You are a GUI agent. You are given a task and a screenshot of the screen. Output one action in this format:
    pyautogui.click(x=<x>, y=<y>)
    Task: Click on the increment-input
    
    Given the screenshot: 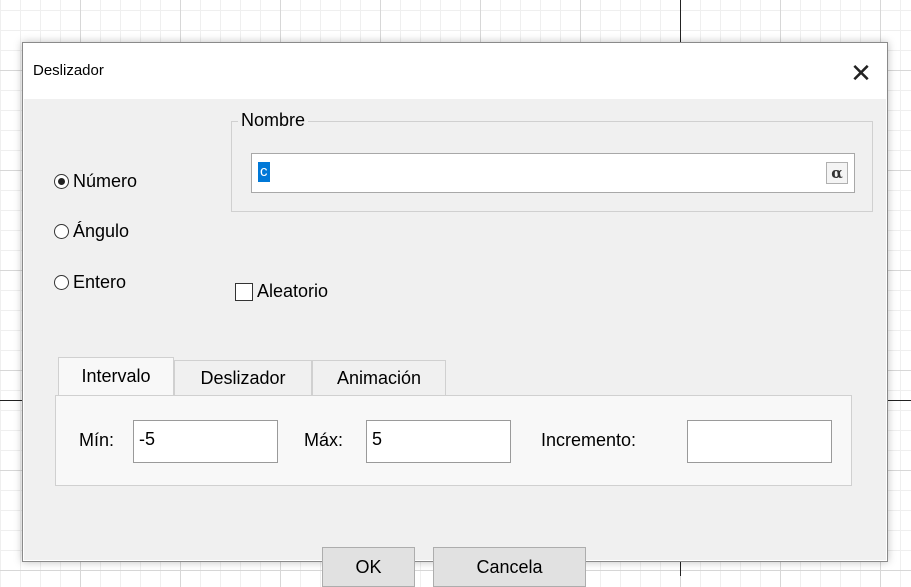 What is the action you would take?
    pyautogui.click(x=759, y=441)
    